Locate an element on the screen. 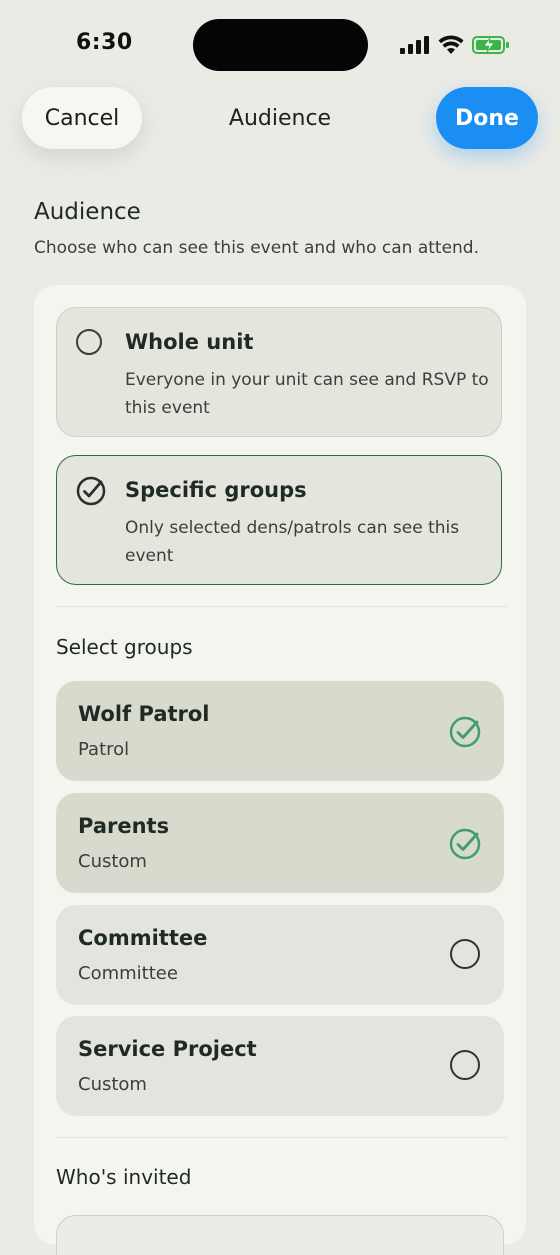 The image size is (560, 1255). nav-bar: Cancel Audience Done is located at coordinates (280, 118).